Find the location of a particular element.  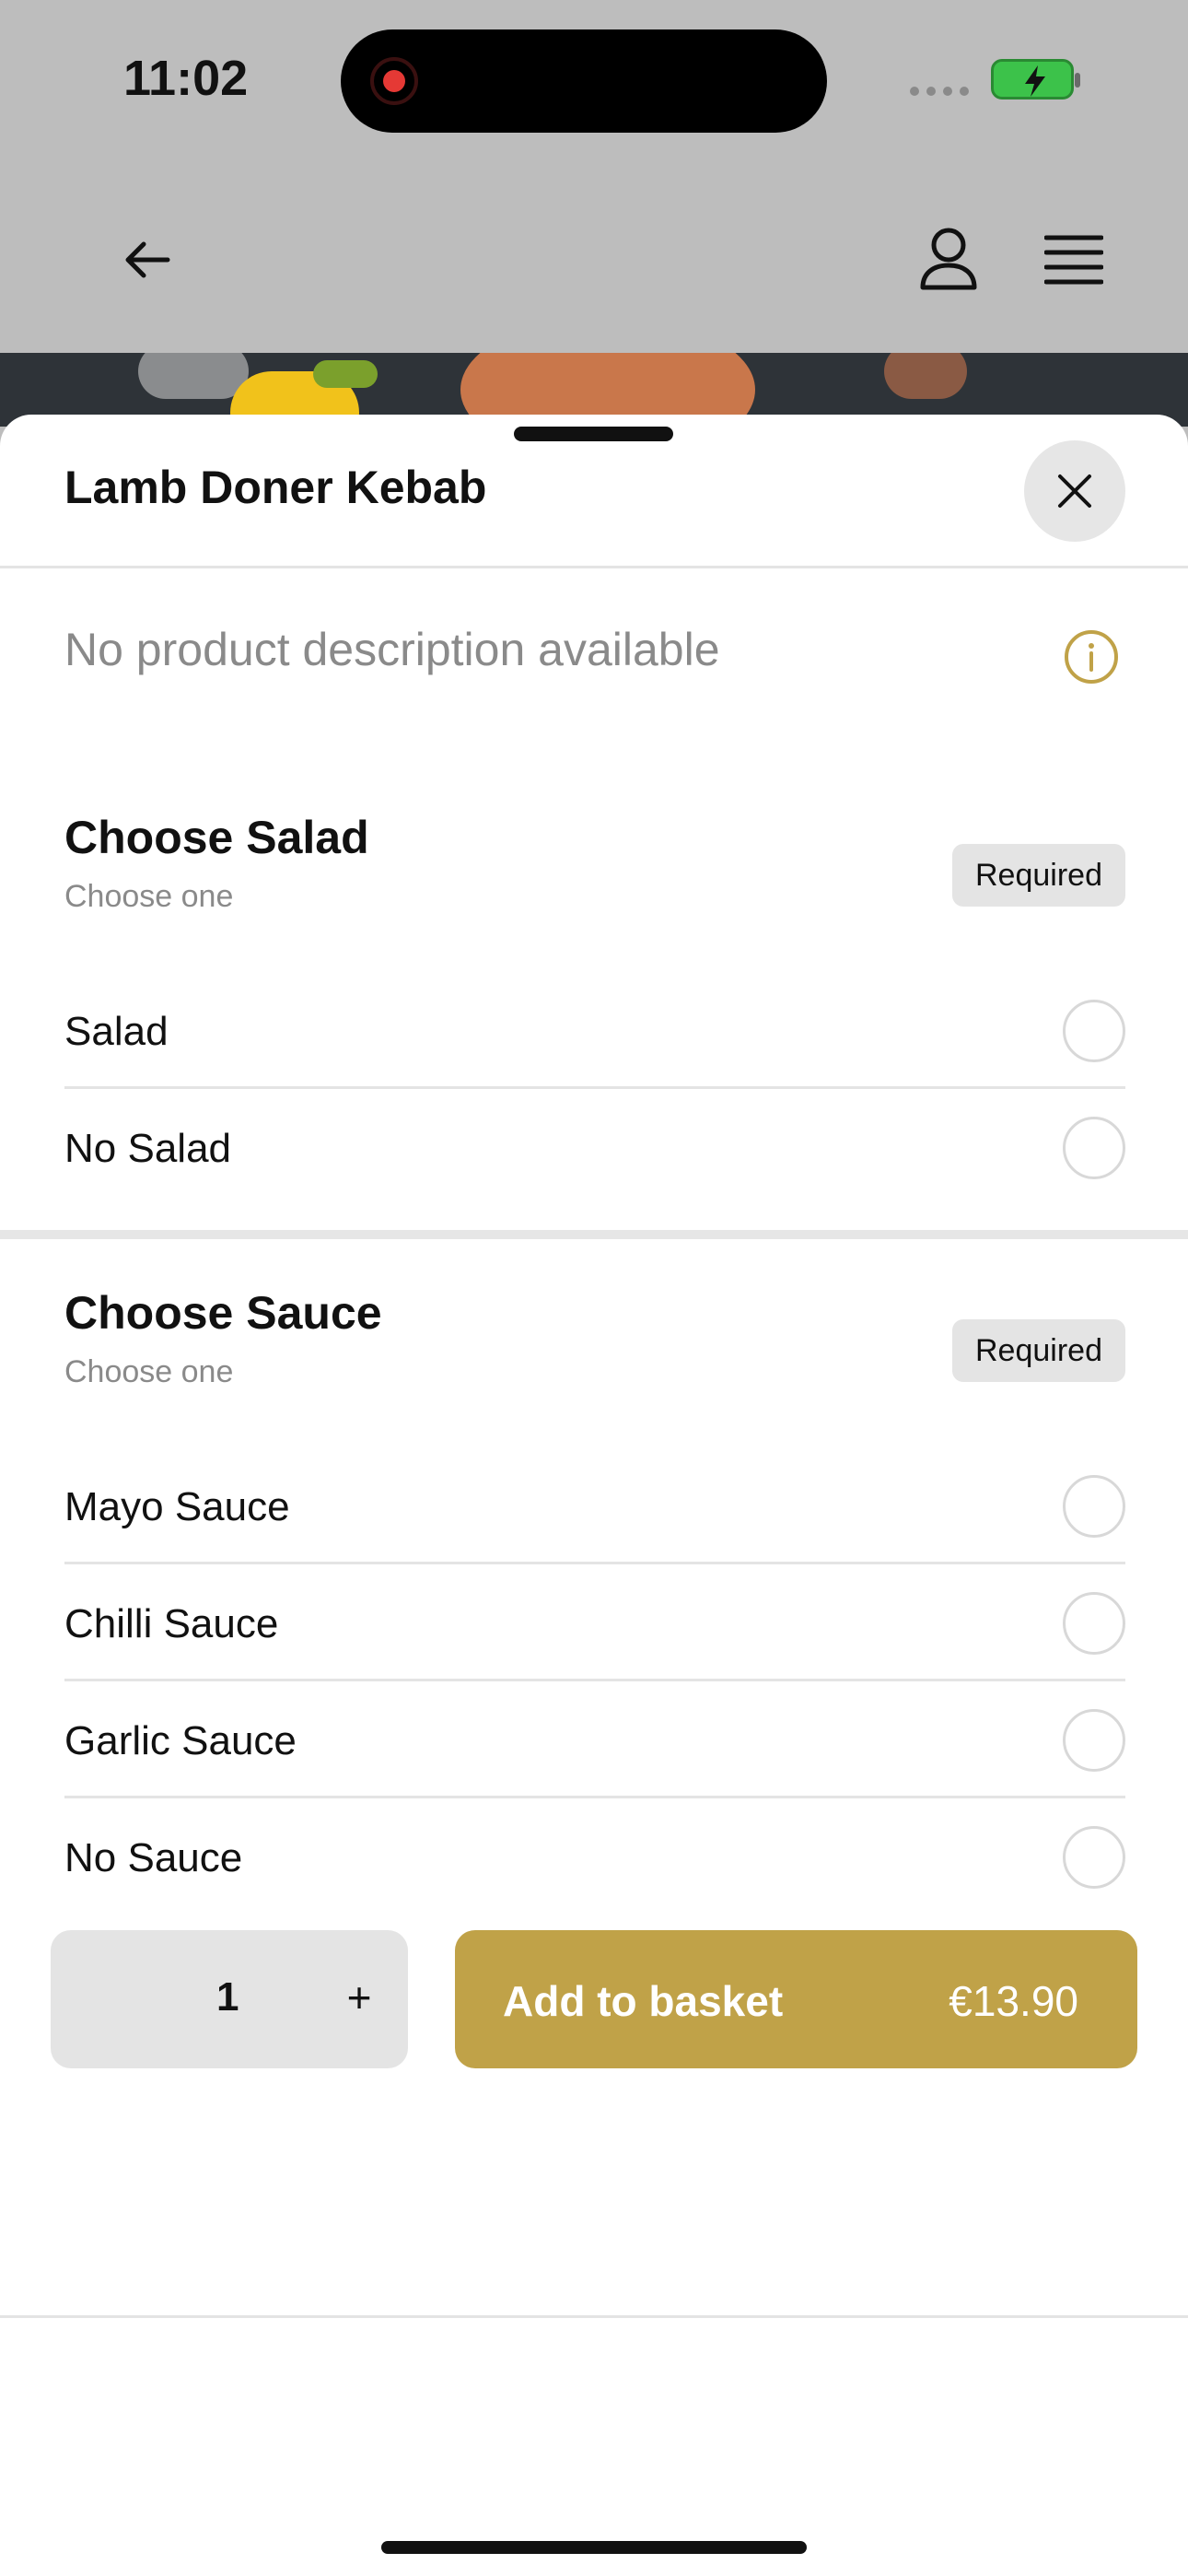

add-to-basket-label: Add to basket is located at coordinates (643, 2001).